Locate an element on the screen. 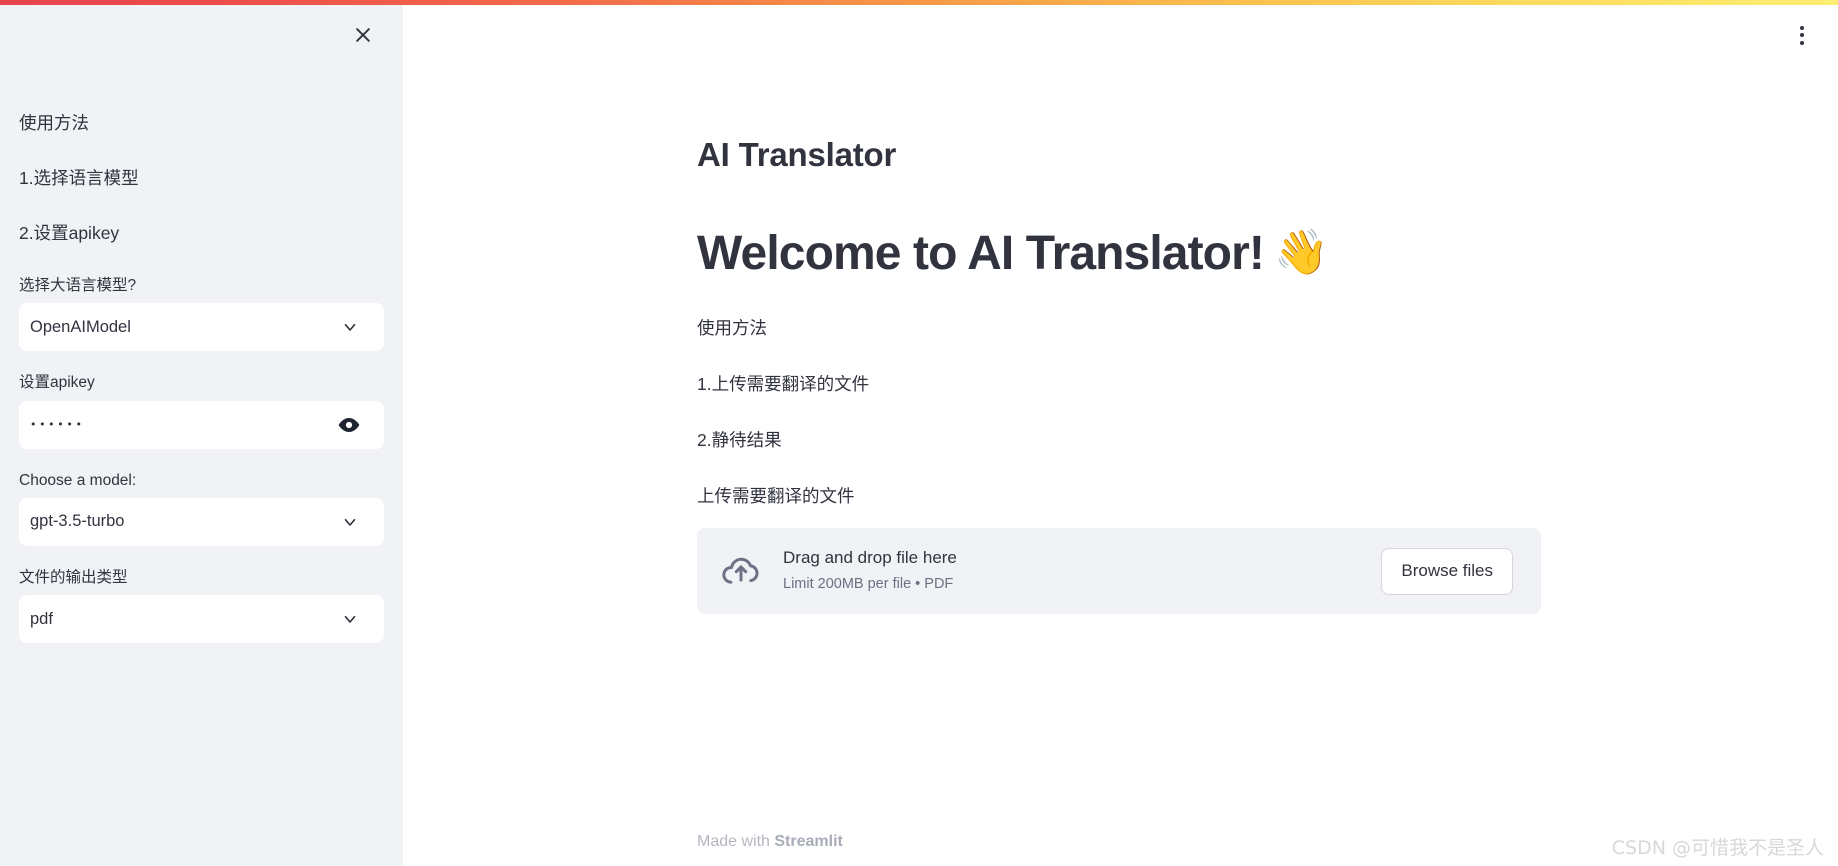 The height and width of the screenshot is (866, 1838). field-apikey: 设置apikey •••••• is located at coordinates (201, 410).